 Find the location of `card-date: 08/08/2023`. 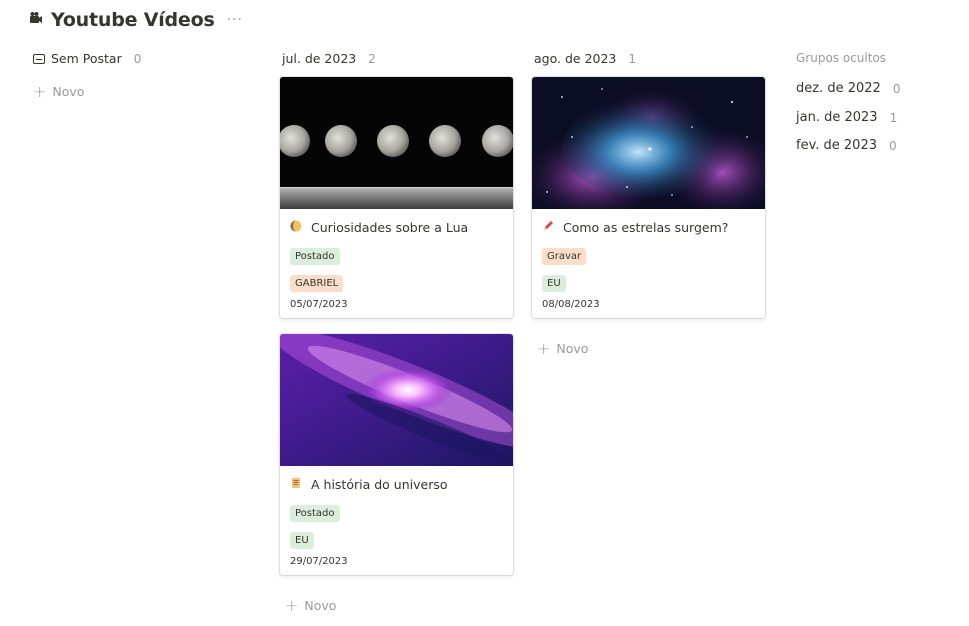

card-date: 08/08/2023 is located at coordinates (571, 304).